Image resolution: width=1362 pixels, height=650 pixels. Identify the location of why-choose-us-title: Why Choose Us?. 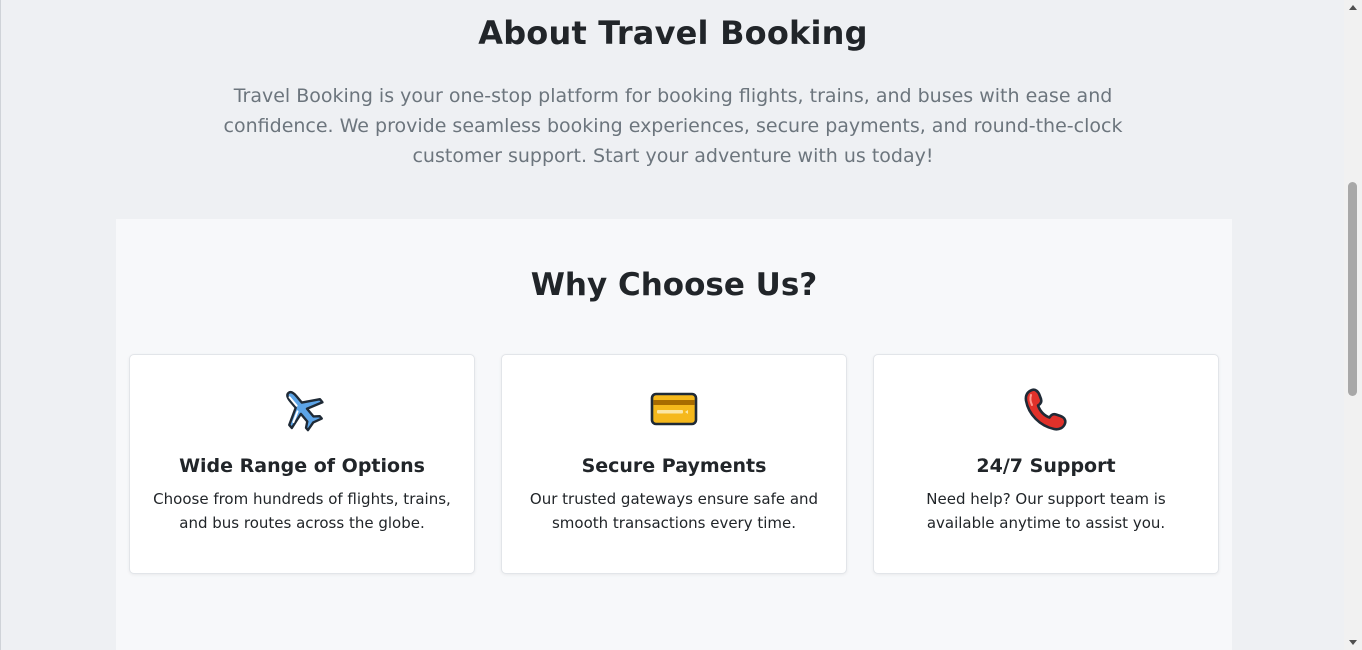
(674, 285).